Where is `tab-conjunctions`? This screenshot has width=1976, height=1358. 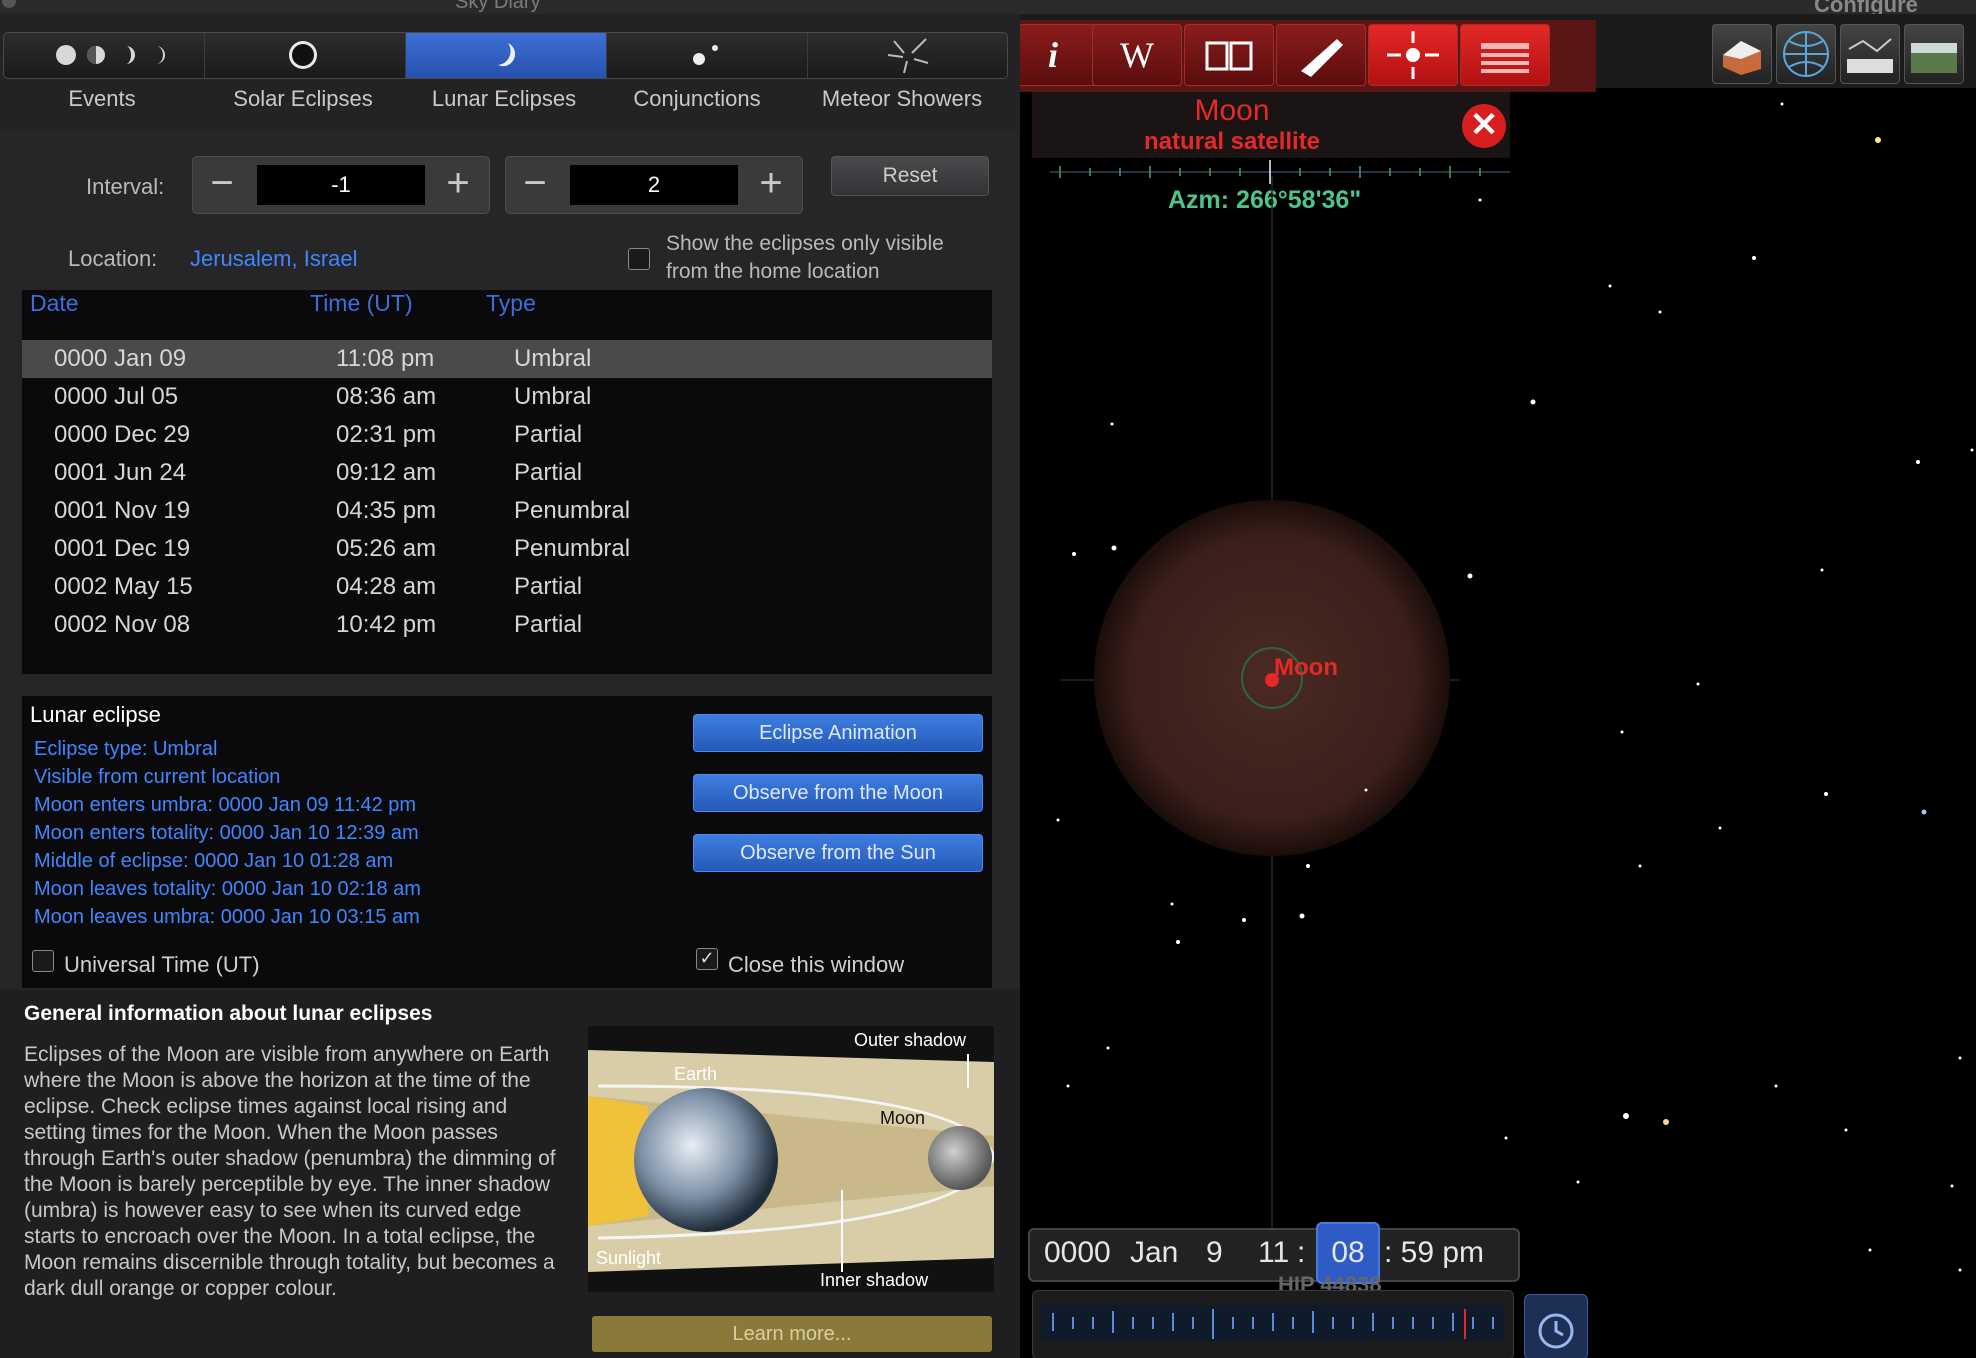
tab-conjunctions is located at coordinates (707, 55).